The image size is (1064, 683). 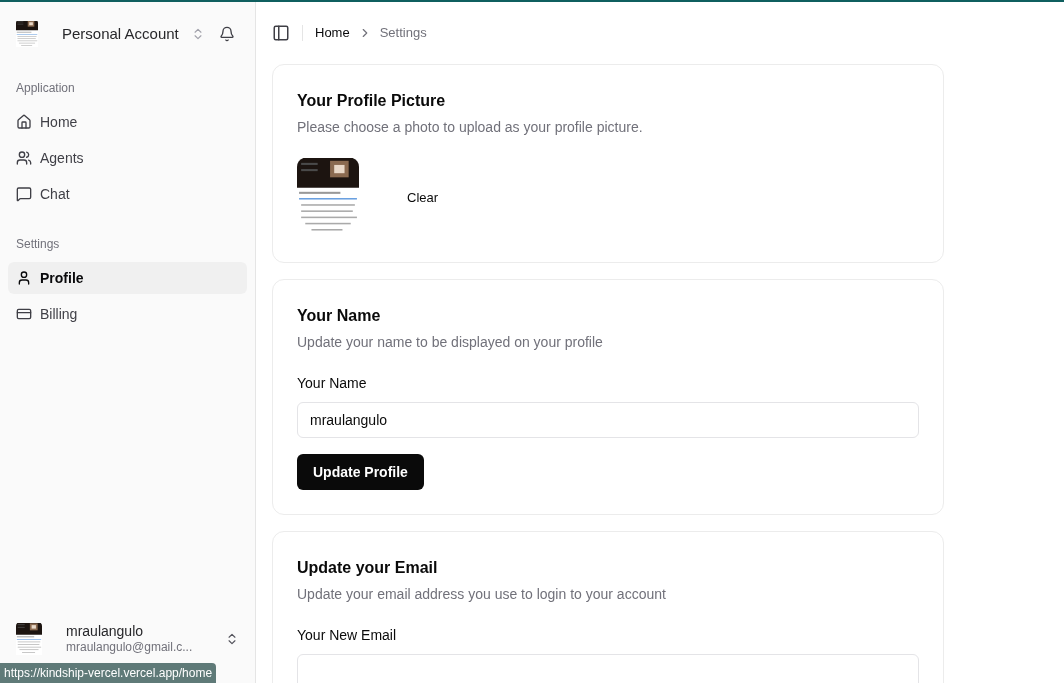 What do you see at coordinates (423, 198) in the screenshot?
I see `clear-button: Clear` at bounding box center [423, 198].